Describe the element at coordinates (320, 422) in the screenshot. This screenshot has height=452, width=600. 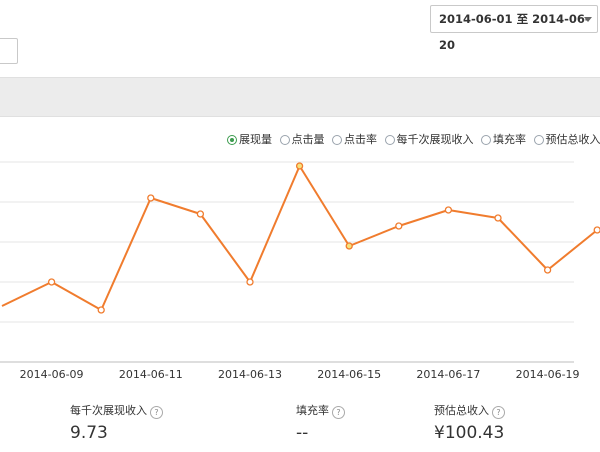
I see `stat-fill-rate: 填充率 --` at that location.